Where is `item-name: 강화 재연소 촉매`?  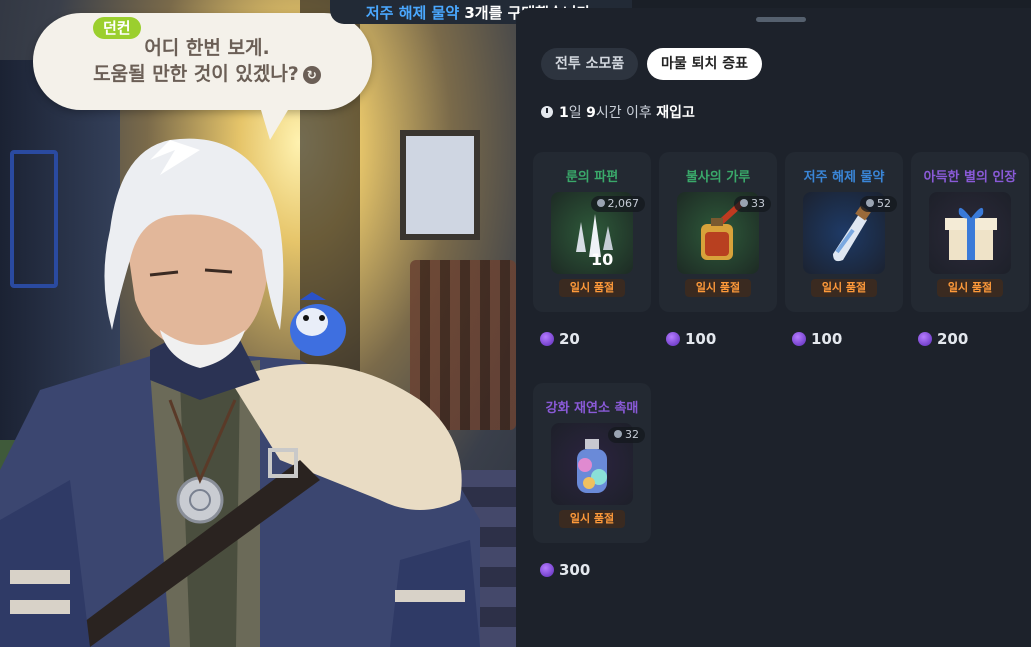 item-name: 강화 재연소 촉매 is located at coordinates (592, 408).